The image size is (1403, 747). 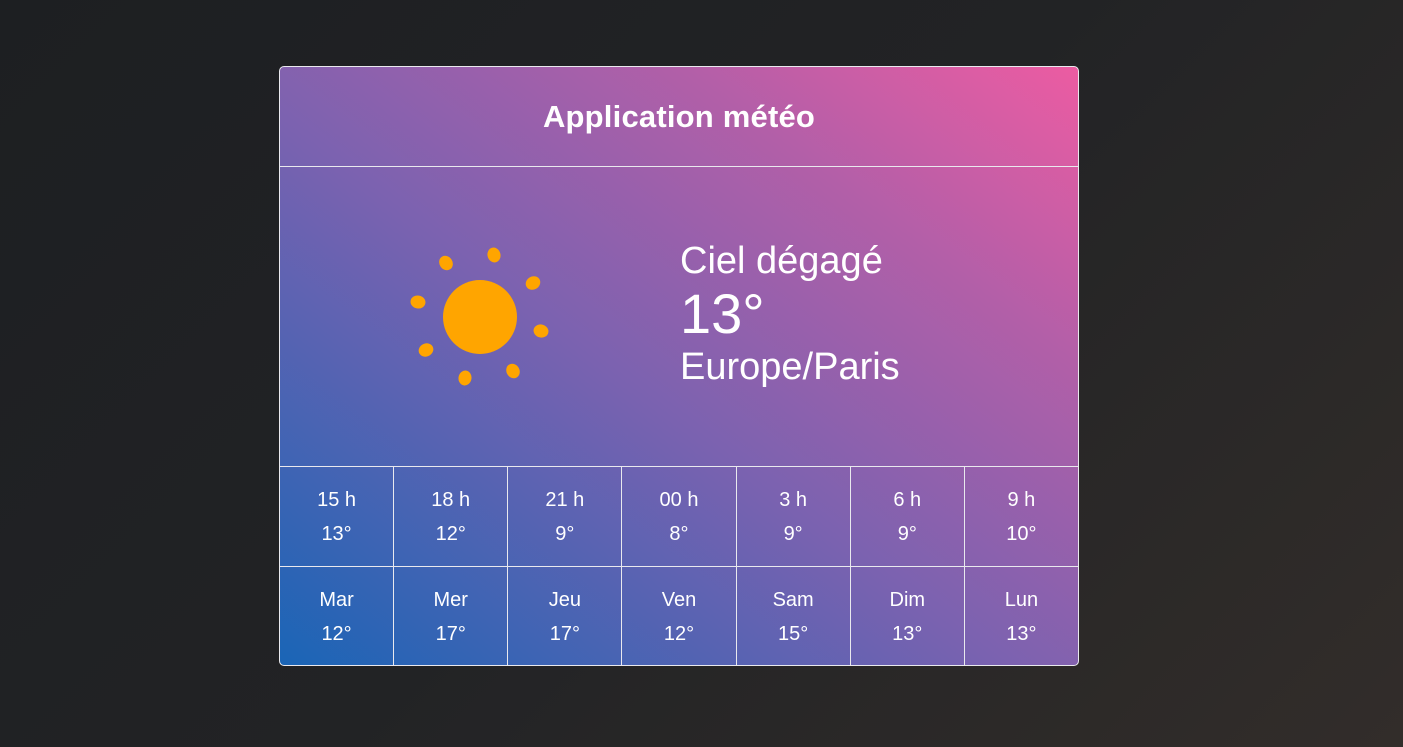 What do you see at coordinates (679, 533) in the screenshot?
I see `hour-temperature: 8°` at bounding box center [679, 533].